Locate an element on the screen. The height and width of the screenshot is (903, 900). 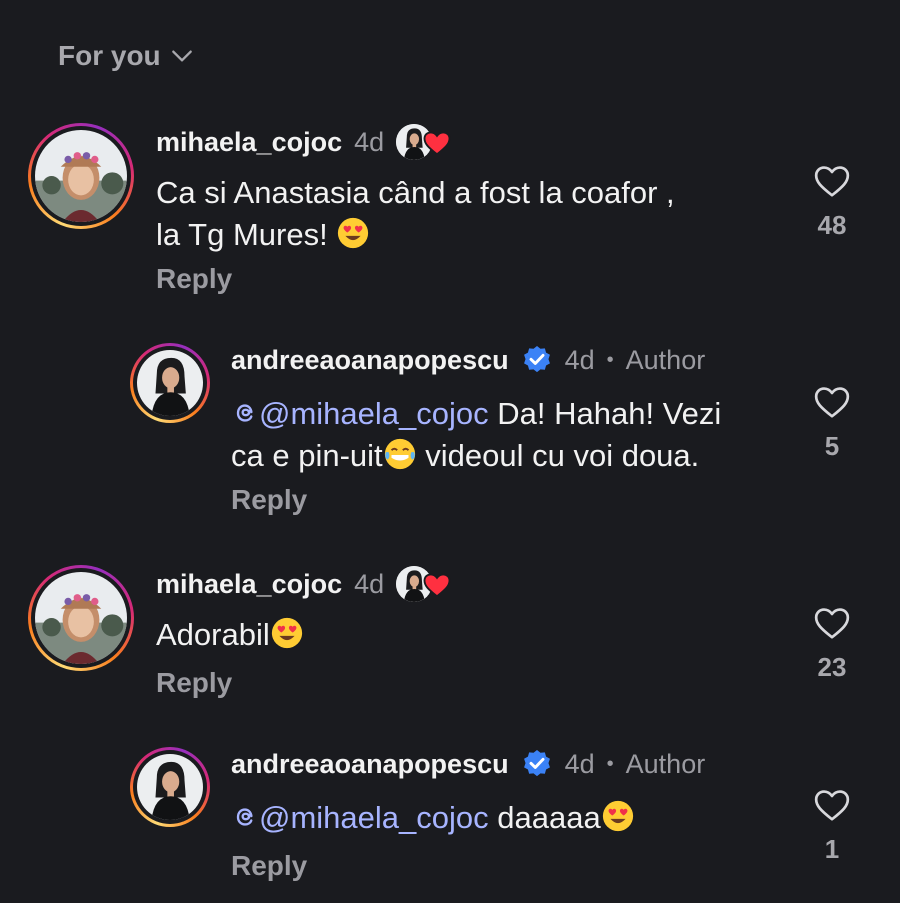
like-column: 23 is located at coordinates (832, 643).